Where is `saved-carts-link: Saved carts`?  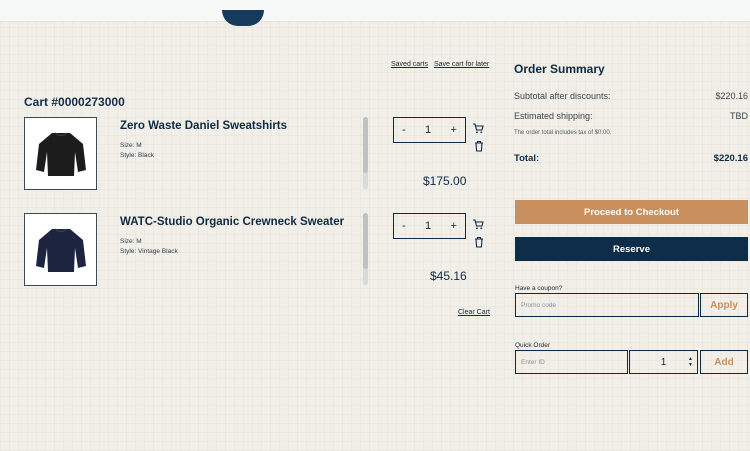
saved-carts-link: Saved carts is located at coordinates (409, 64).